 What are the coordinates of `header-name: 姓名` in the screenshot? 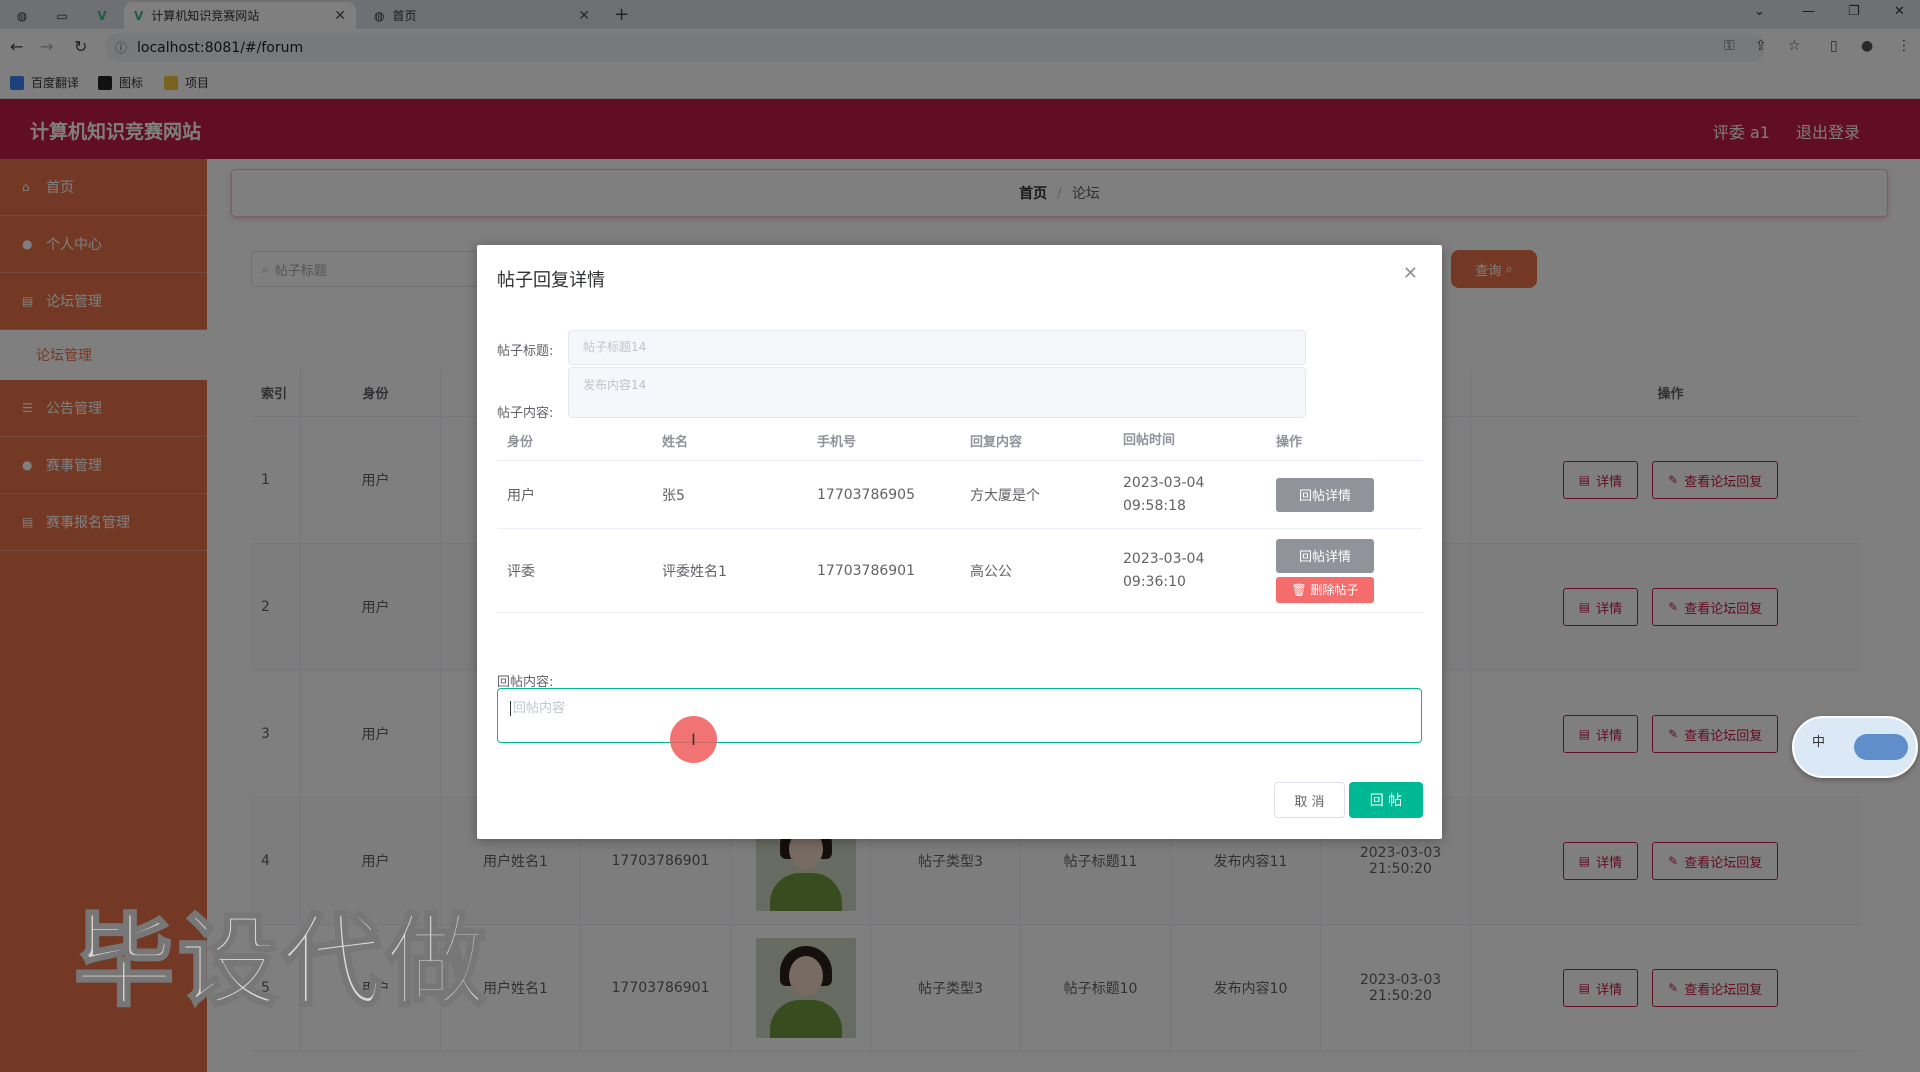 It's located at (675, 442).